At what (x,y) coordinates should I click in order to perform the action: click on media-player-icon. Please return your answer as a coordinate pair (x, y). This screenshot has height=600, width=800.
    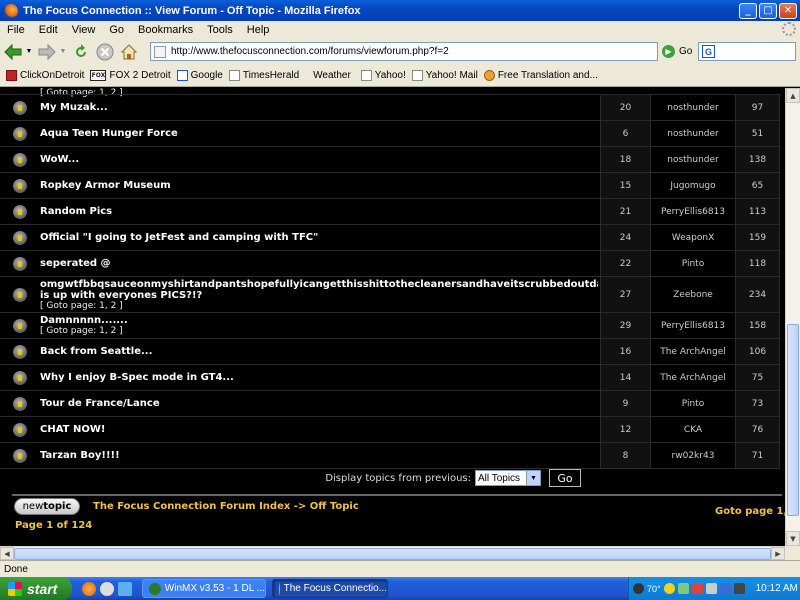
    Looking at the image, I should click on (107, 588).